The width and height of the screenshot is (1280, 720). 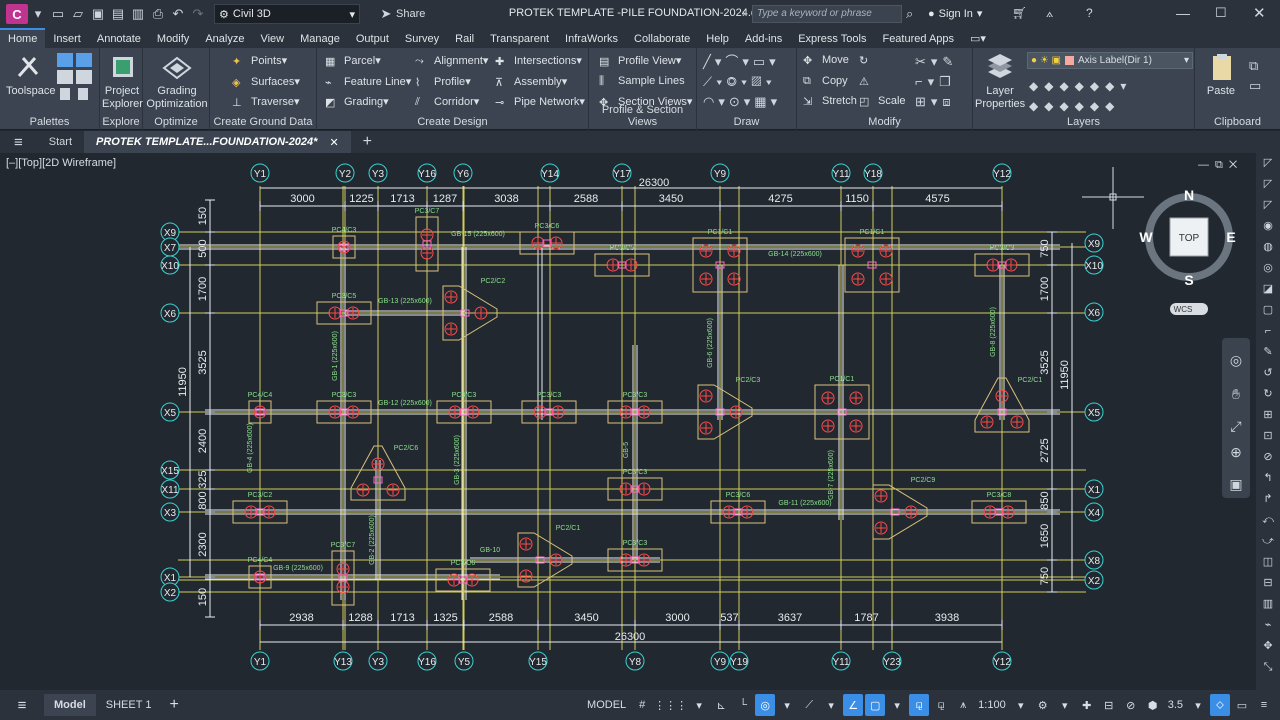 I want to click on redo-icon: ↷, so click(x=198, y=14).